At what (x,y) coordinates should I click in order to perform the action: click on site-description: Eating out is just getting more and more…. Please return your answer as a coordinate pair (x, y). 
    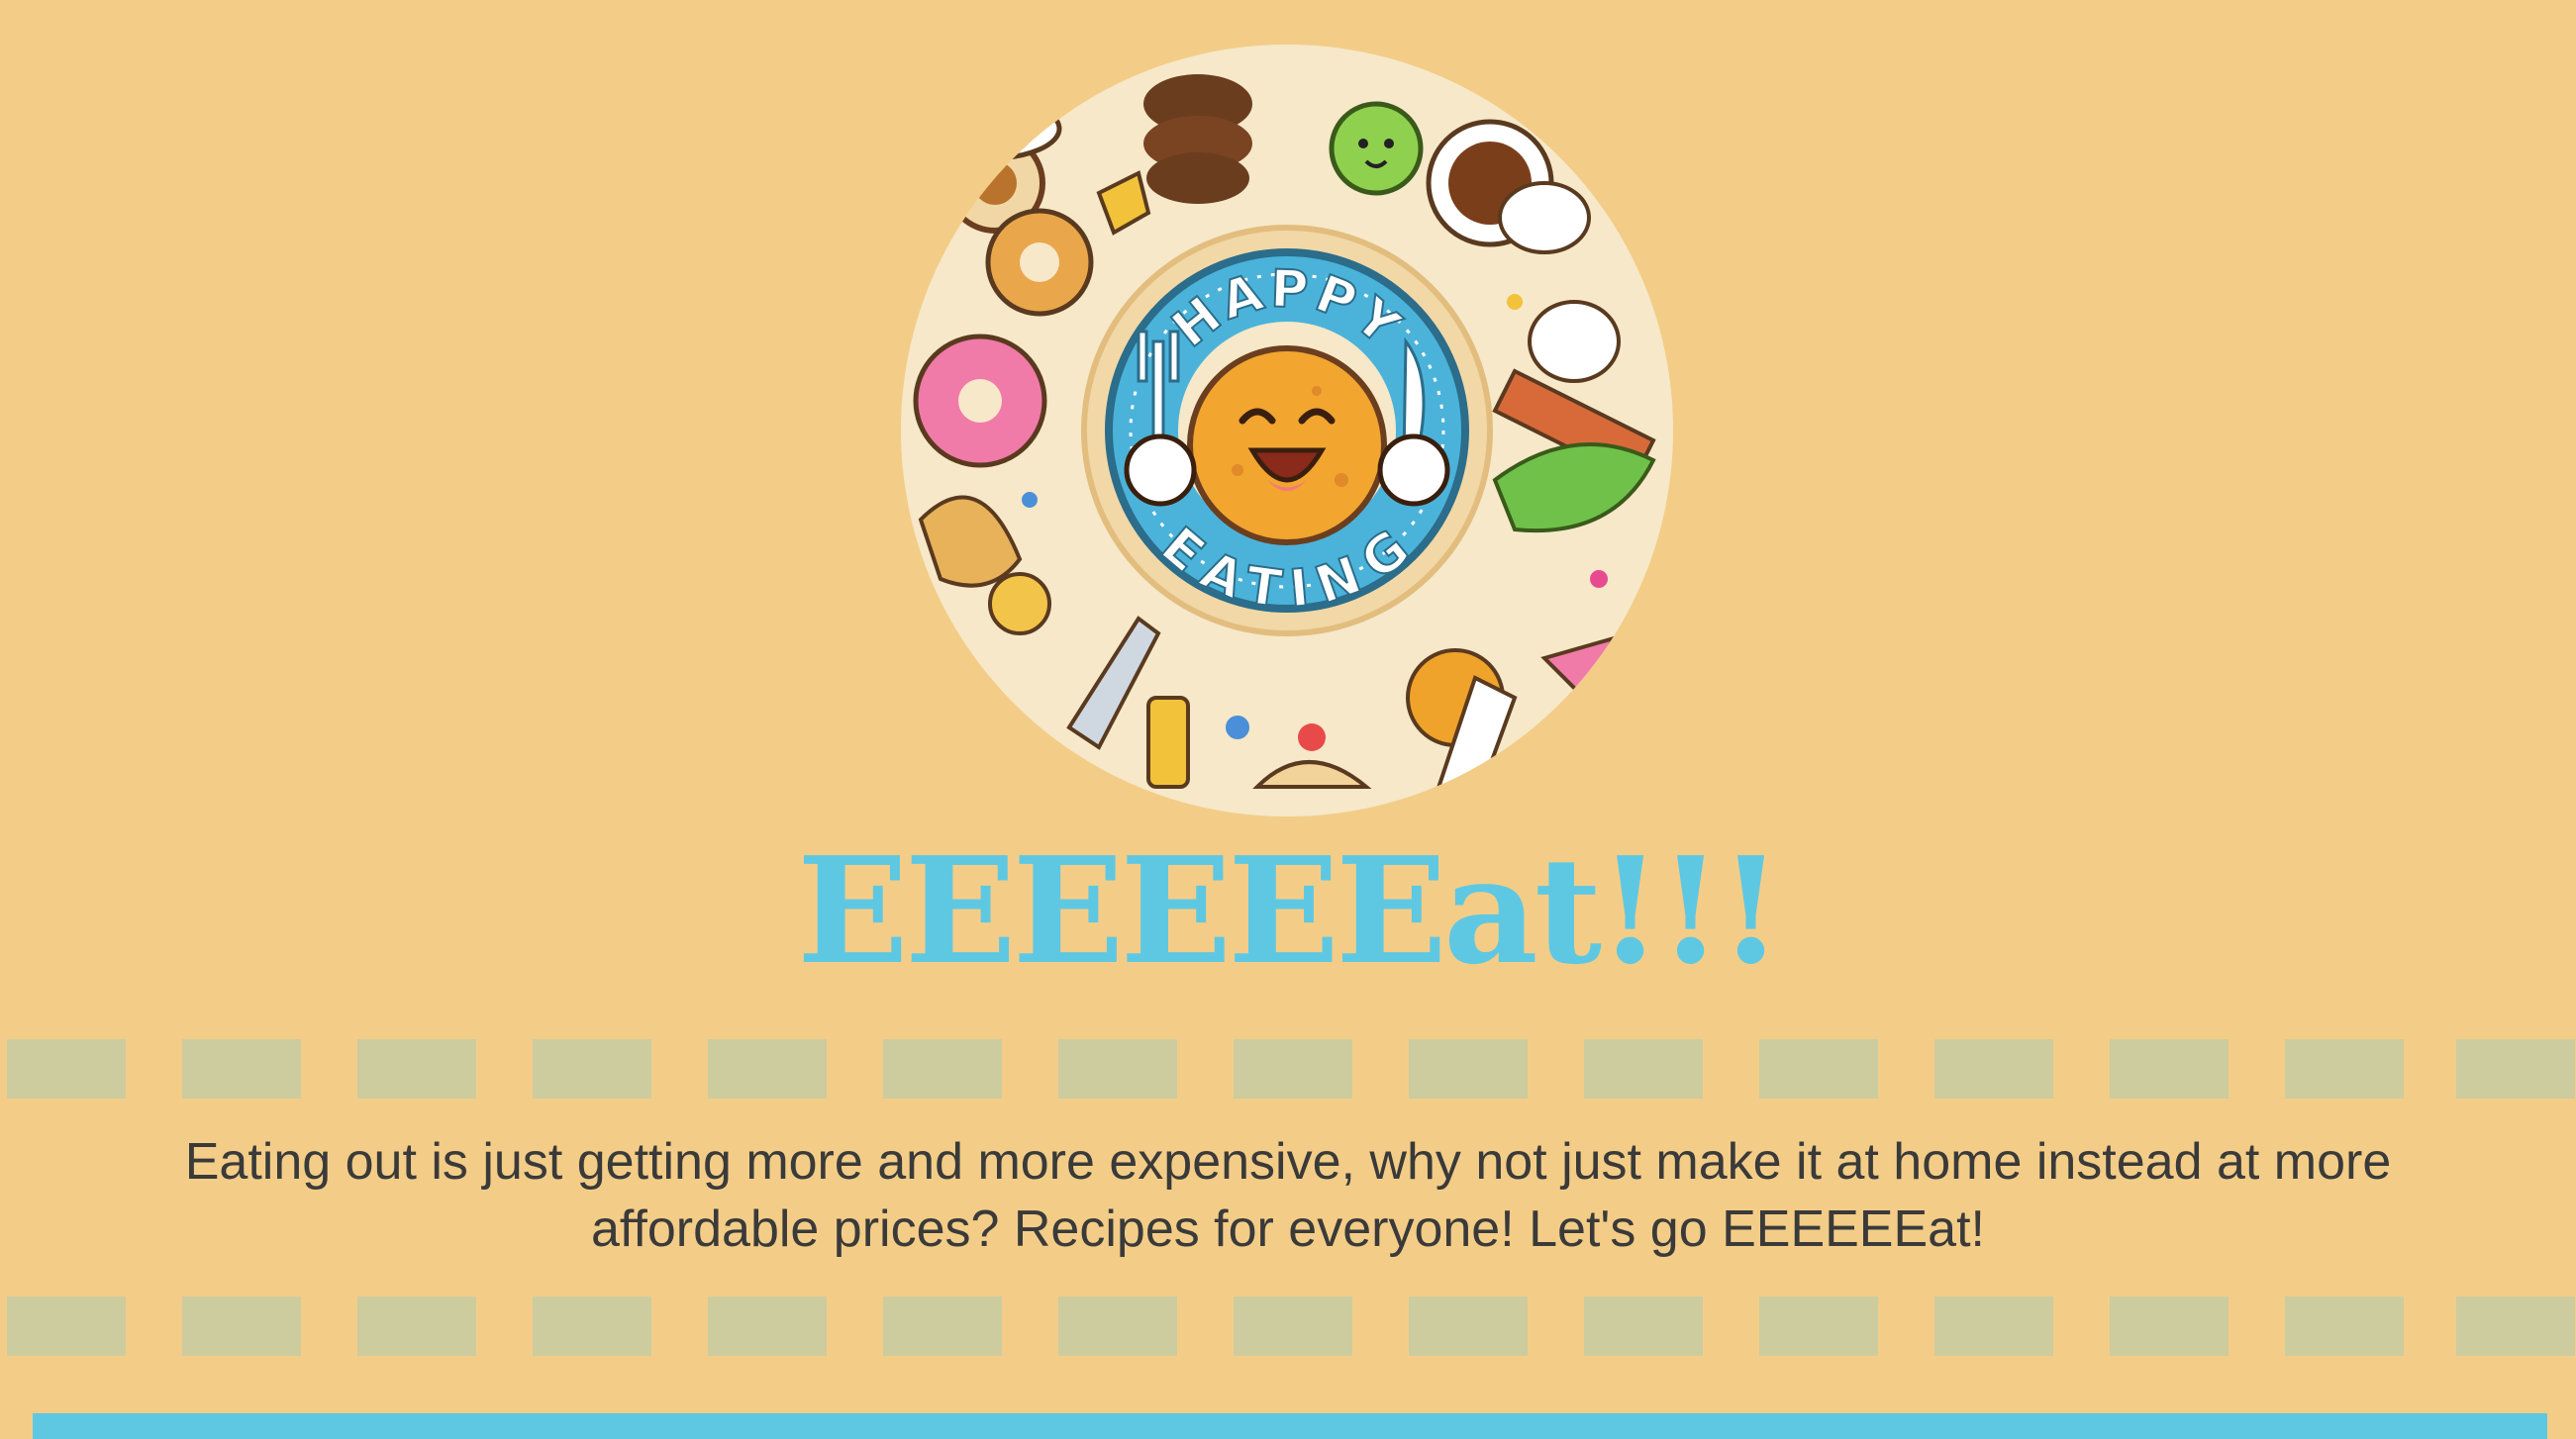
    Looking at the image, I should click on (1288, 1195).